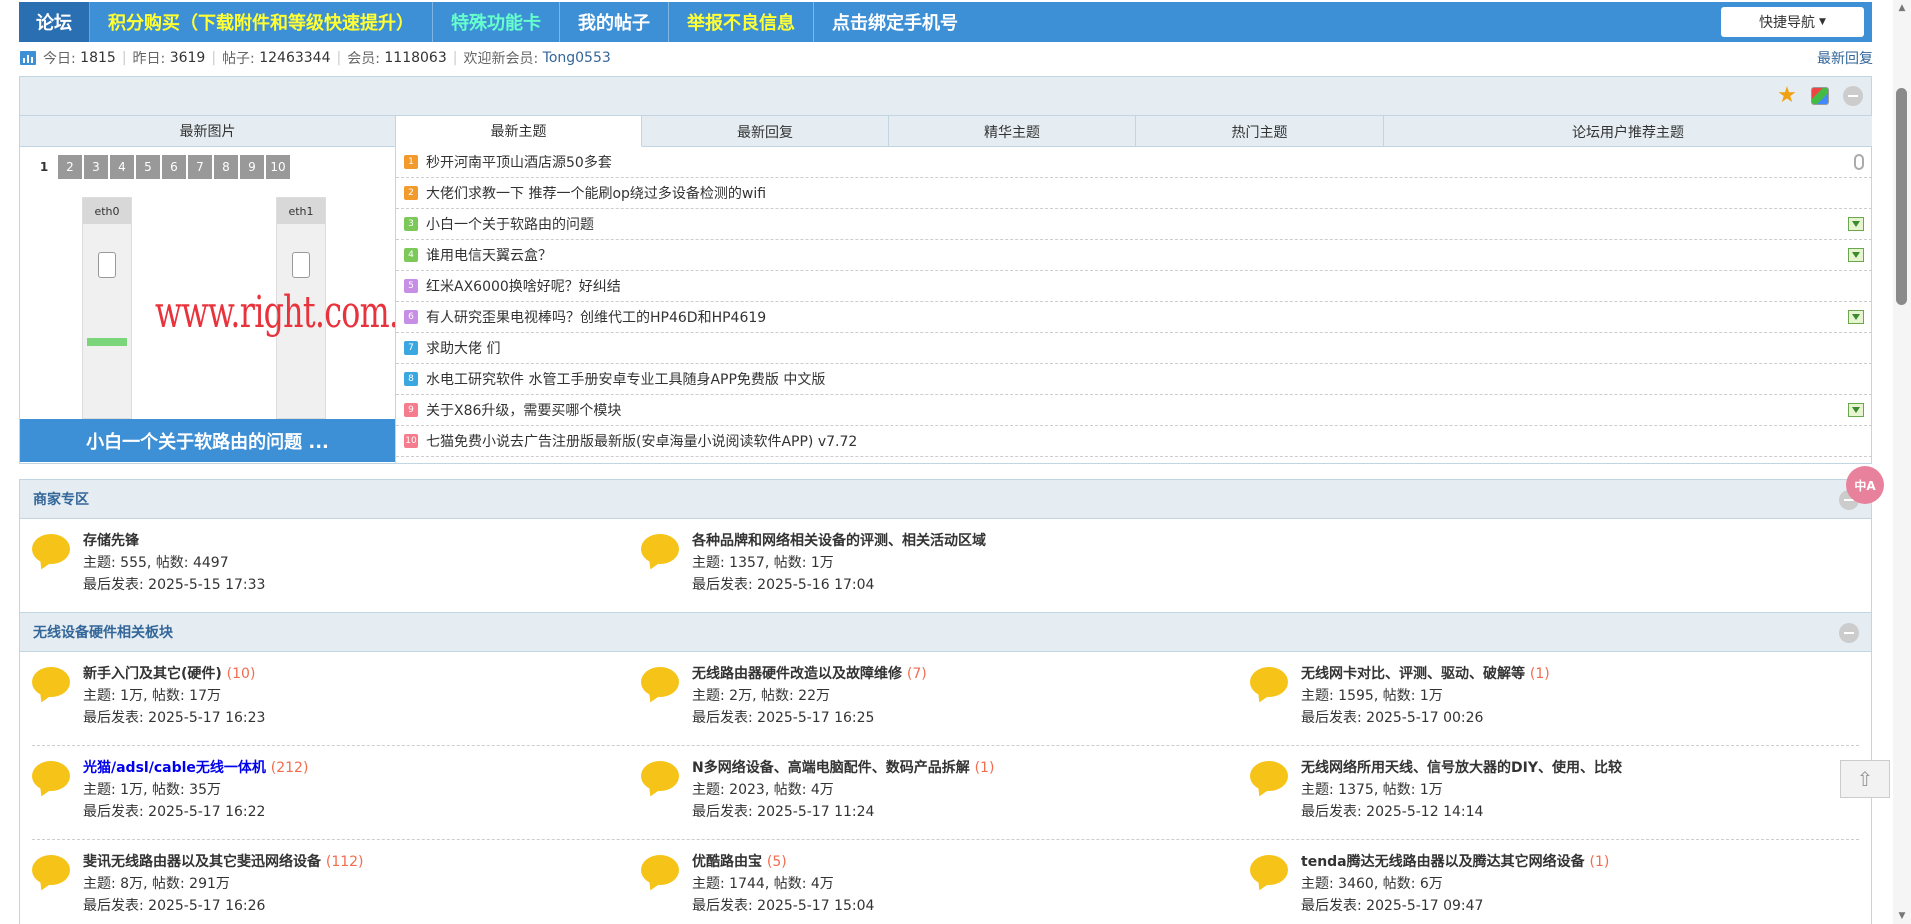 This screenshot has width=1911, height=924. What do you see at coordinates (625, 379) in the screenshot?
I see `thread-title-link: 水电工研究软件 水管工手册安卓专业工具随身APP免费版 中文版` at bounding box center [625, 379].